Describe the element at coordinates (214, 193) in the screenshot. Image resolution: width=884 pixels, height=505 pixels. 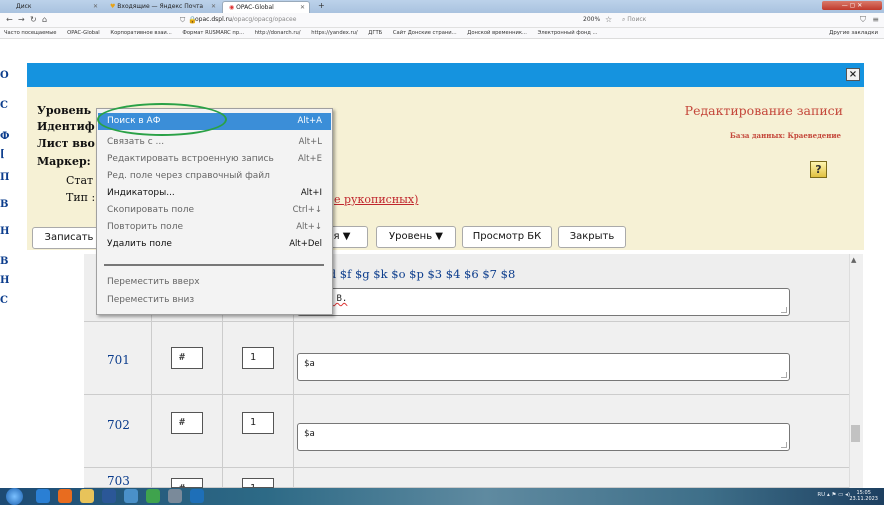
I see `menu-item-indicators: Индикаторы... Alt+I` at that location.